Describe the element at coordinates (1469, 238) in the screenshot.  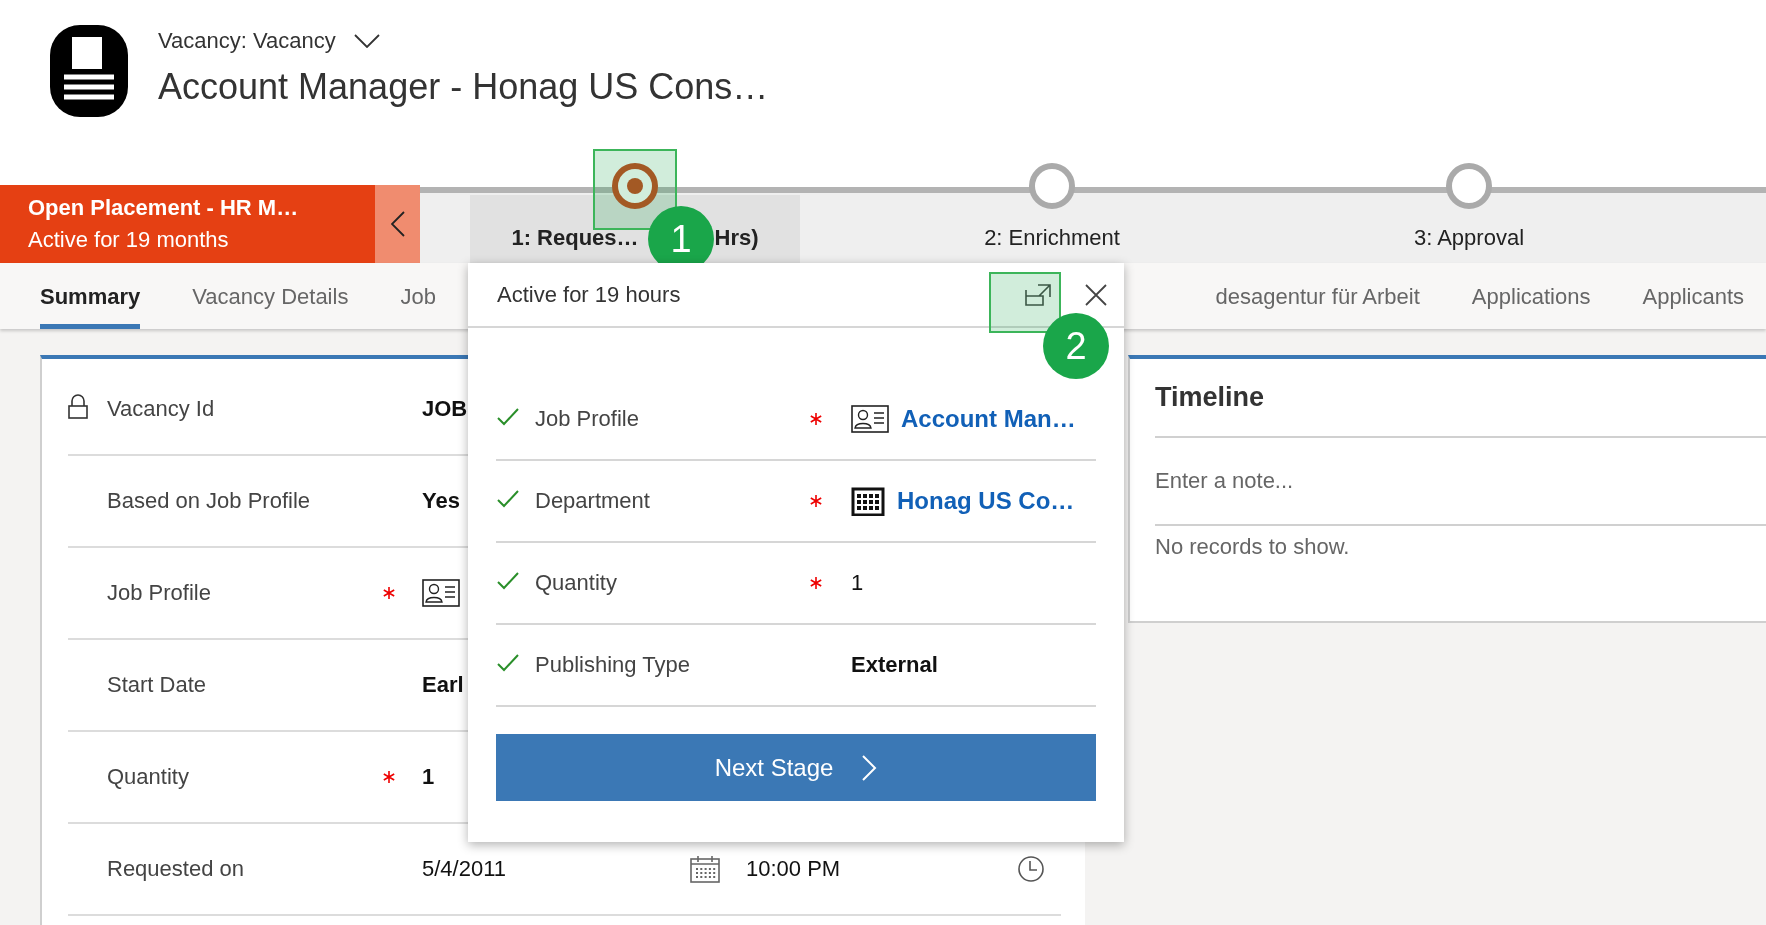
I see `stage-label: 3: Approval` at that location.